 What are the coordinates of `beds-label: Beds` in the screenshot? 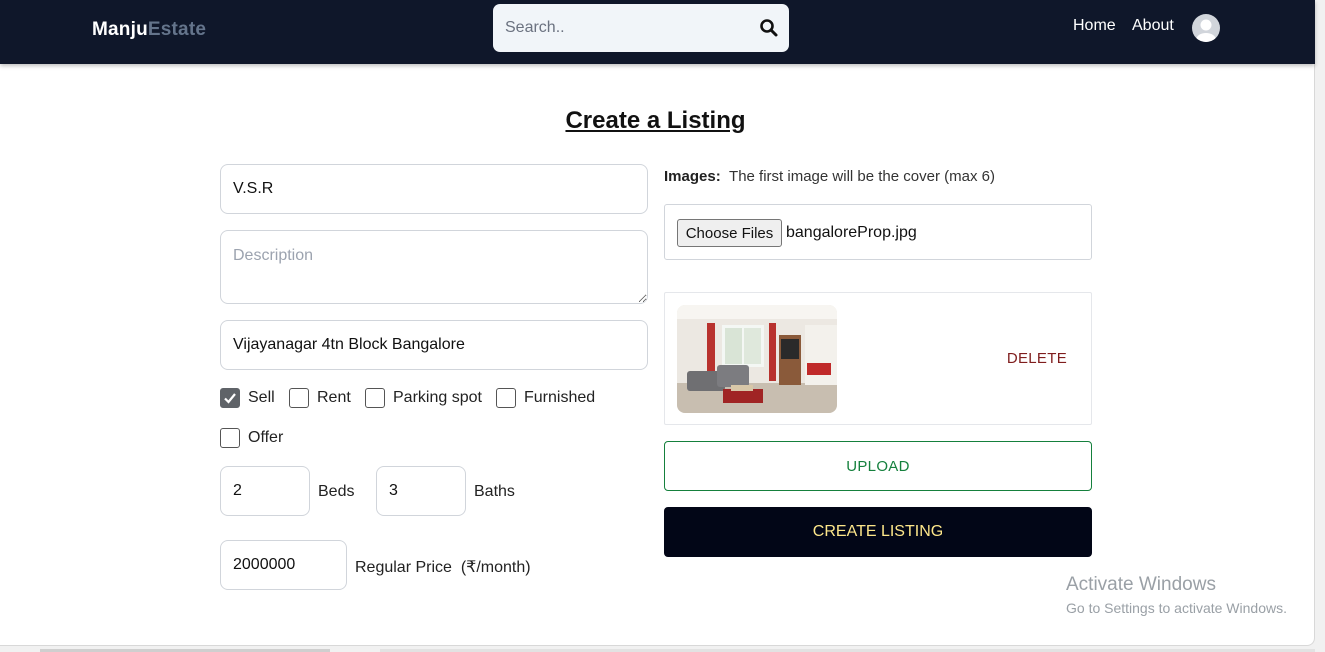 It's located at (336, 491).